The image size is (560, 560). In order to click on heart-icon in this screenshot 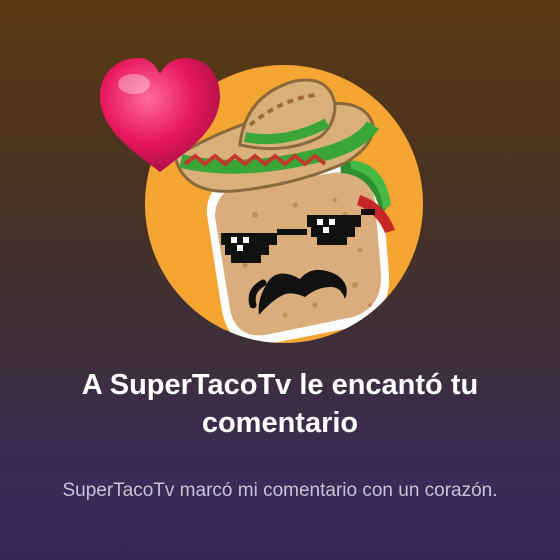, I will do `click(160, 116)`.